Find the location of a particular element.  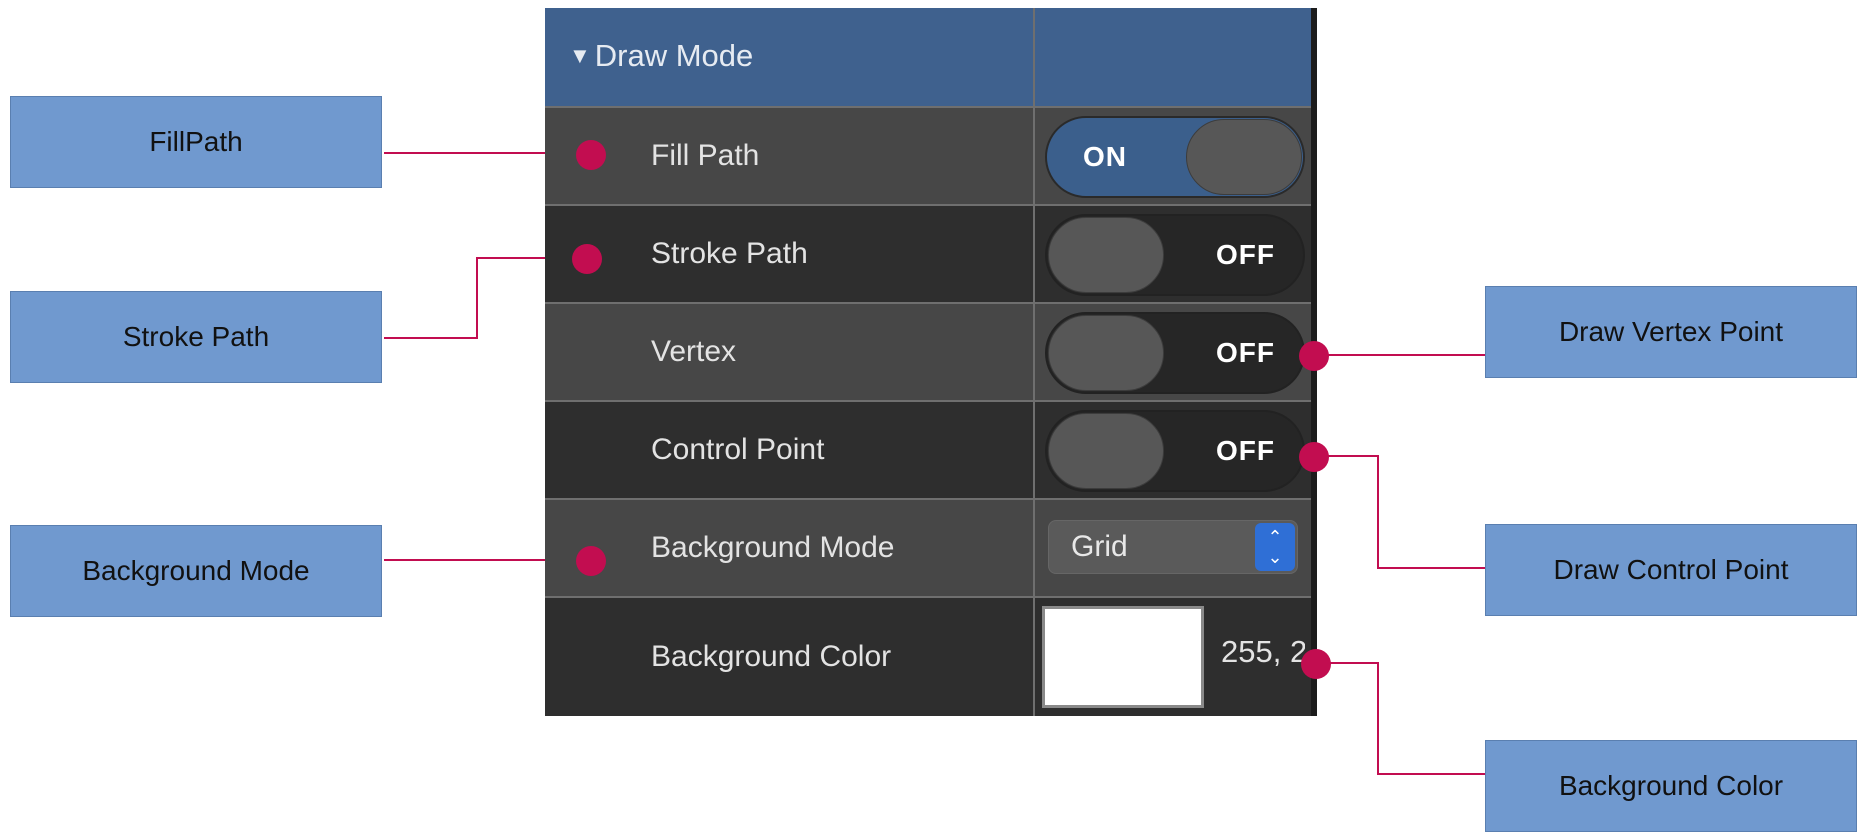

callout-draw-vertex-point-label: Draw Vertex Point is located at coordinates (1671, 331).